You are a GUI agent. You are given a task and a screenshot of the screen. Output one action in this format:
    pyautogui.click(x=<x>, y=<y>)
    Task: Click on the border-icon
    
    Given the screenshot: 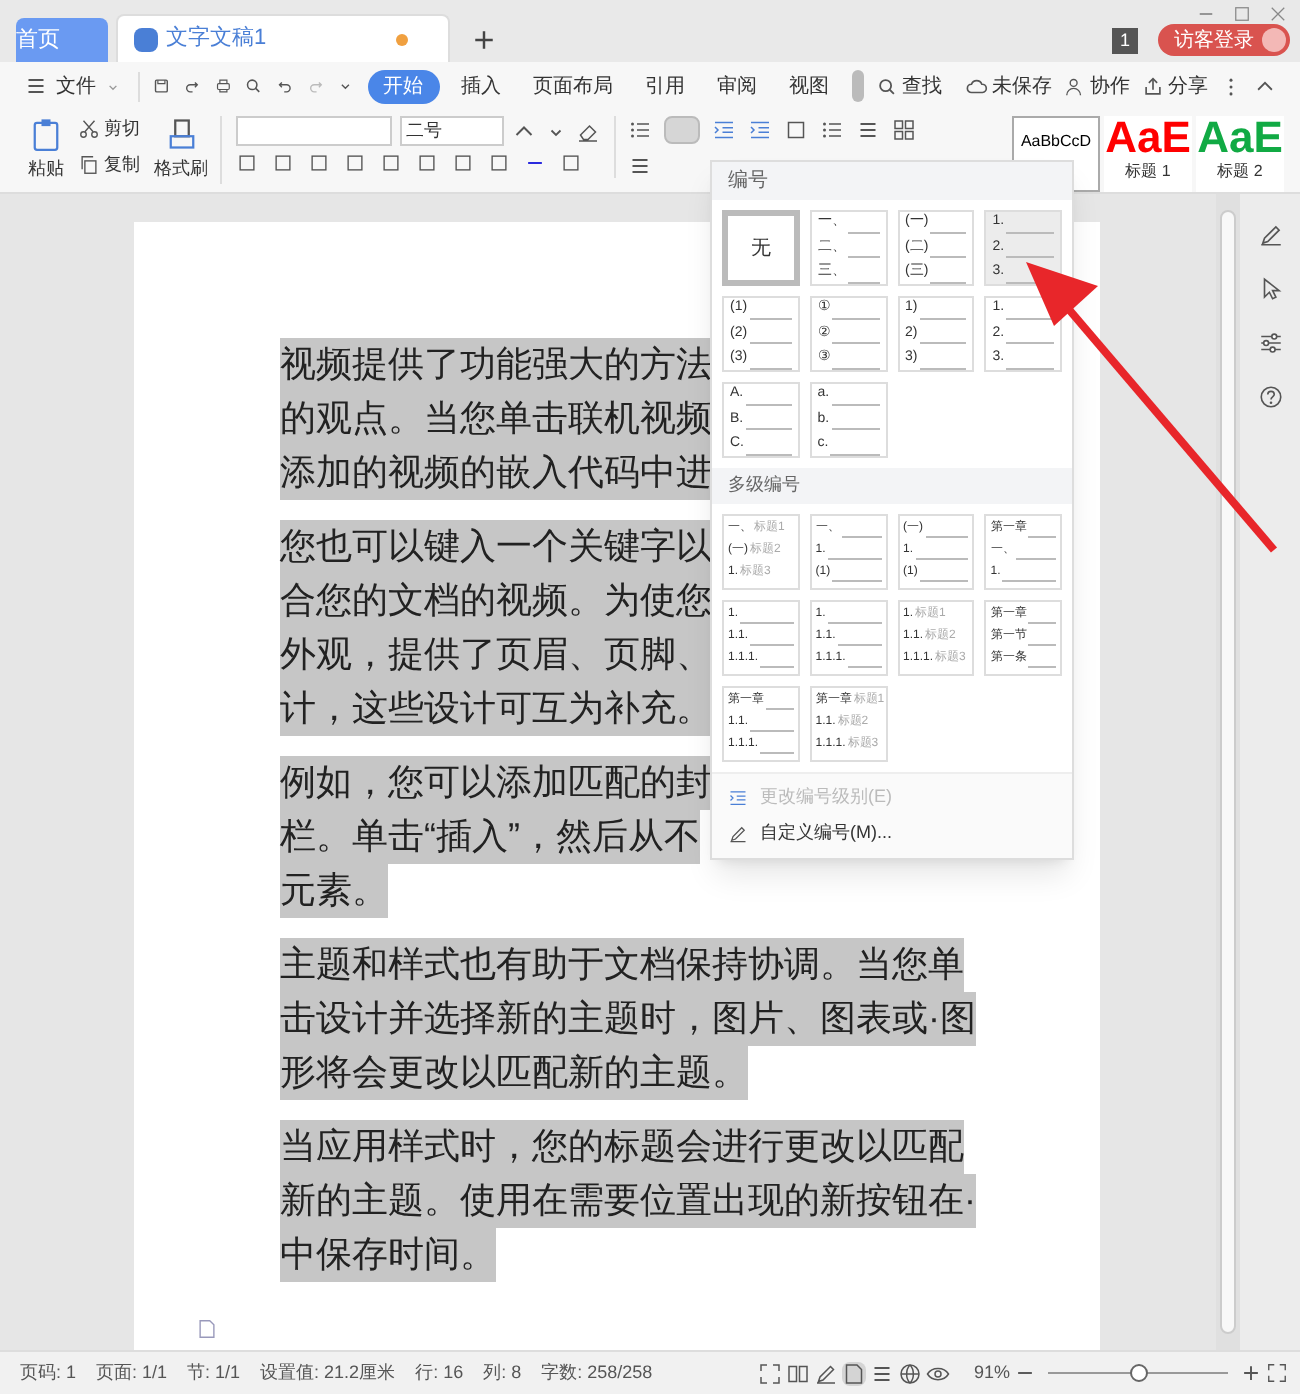 What is the action you would take?
    pyautogui.click(x=904, y=130)
    